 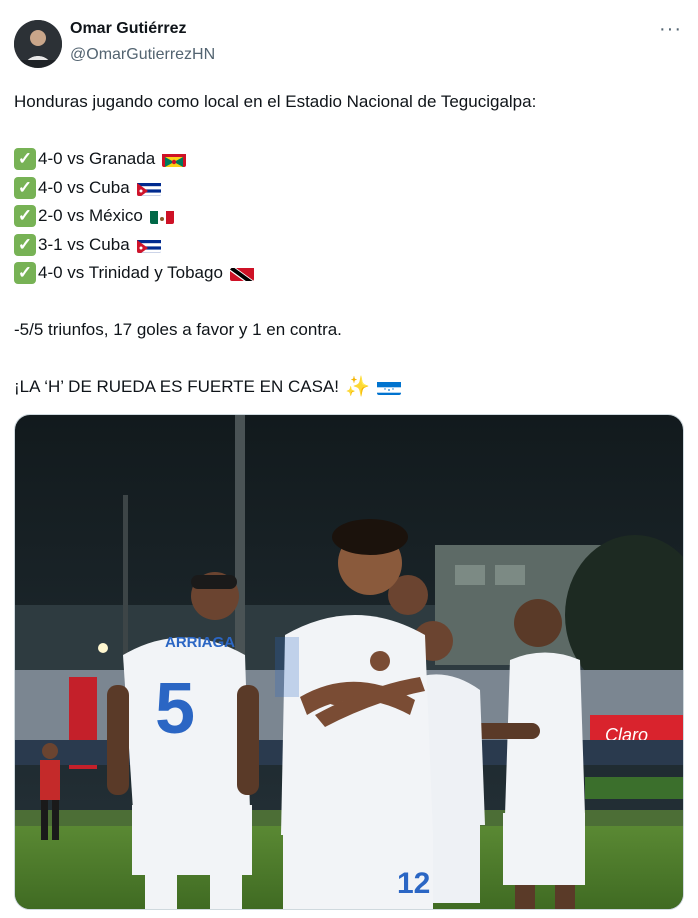 I want to click on tweet-closing-line: ¡LA ‘H’ DE RUEDA ES FUERTE EN CASA! ✨, so click(x=349, y=387).